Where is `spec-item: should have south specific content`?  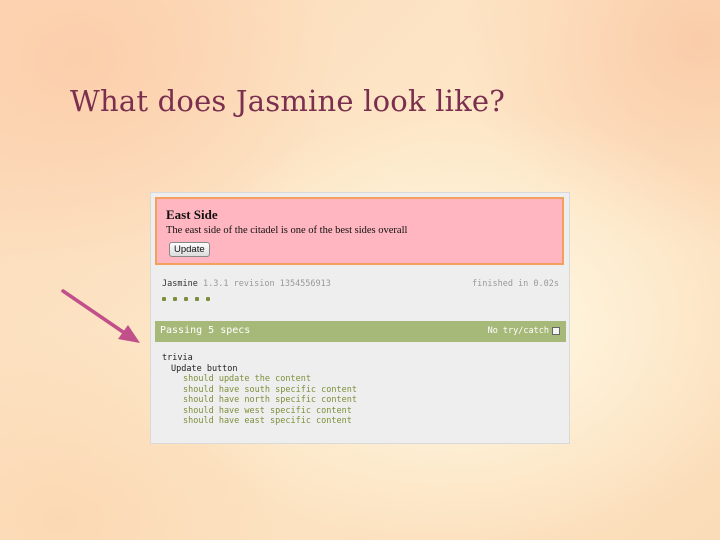 spec-item: should have south specific content is located at coordinates (259, 390).